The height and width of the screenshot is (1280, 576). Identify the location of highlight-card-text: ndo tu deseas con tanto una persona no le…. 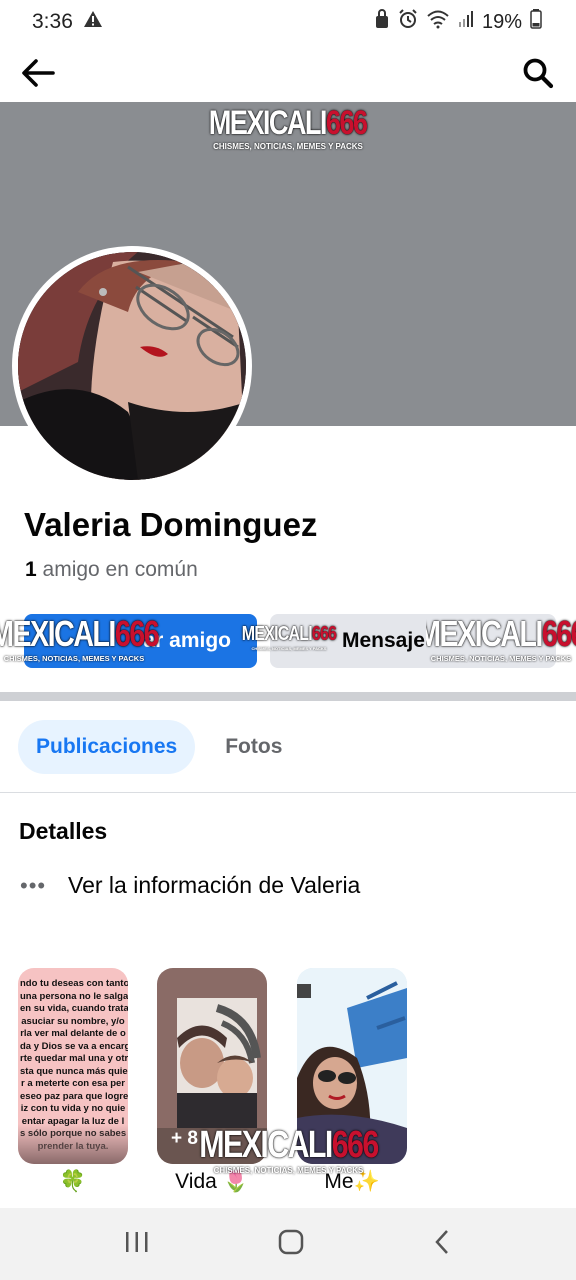
(73, 1066).